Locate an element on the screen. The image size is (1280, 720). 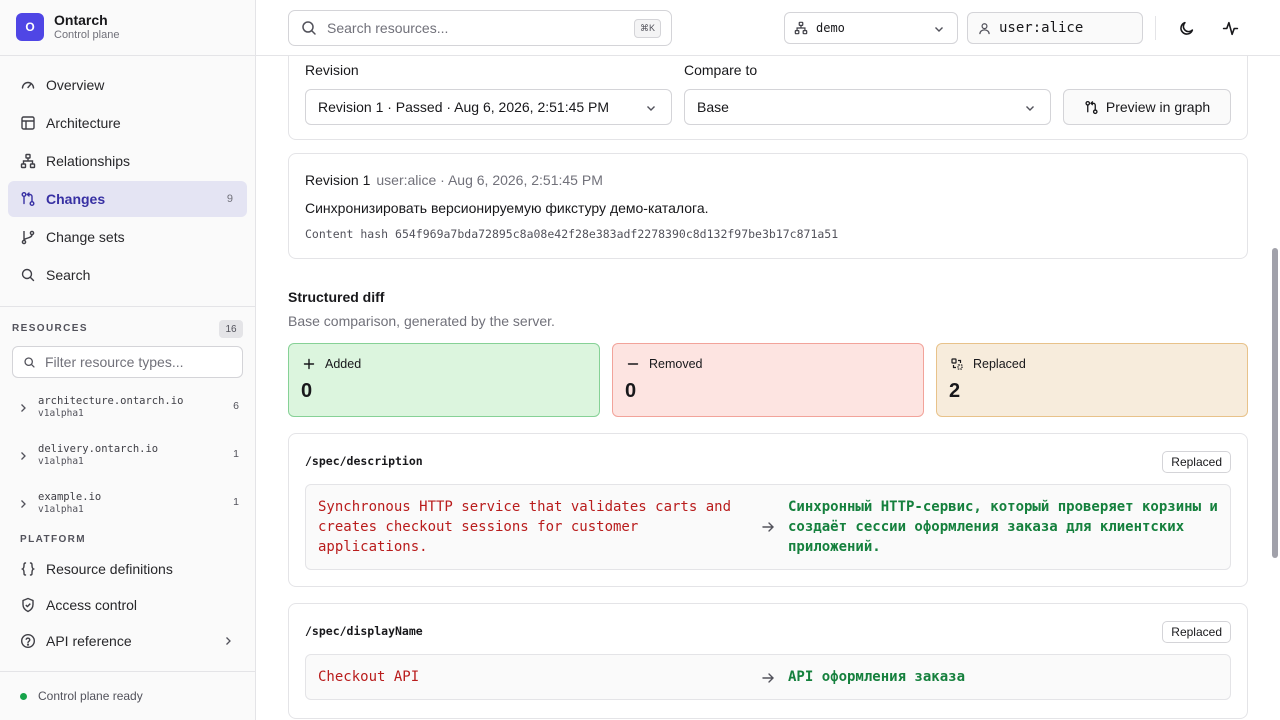
compare-to-select: Base is located at coordinates (867, 107).